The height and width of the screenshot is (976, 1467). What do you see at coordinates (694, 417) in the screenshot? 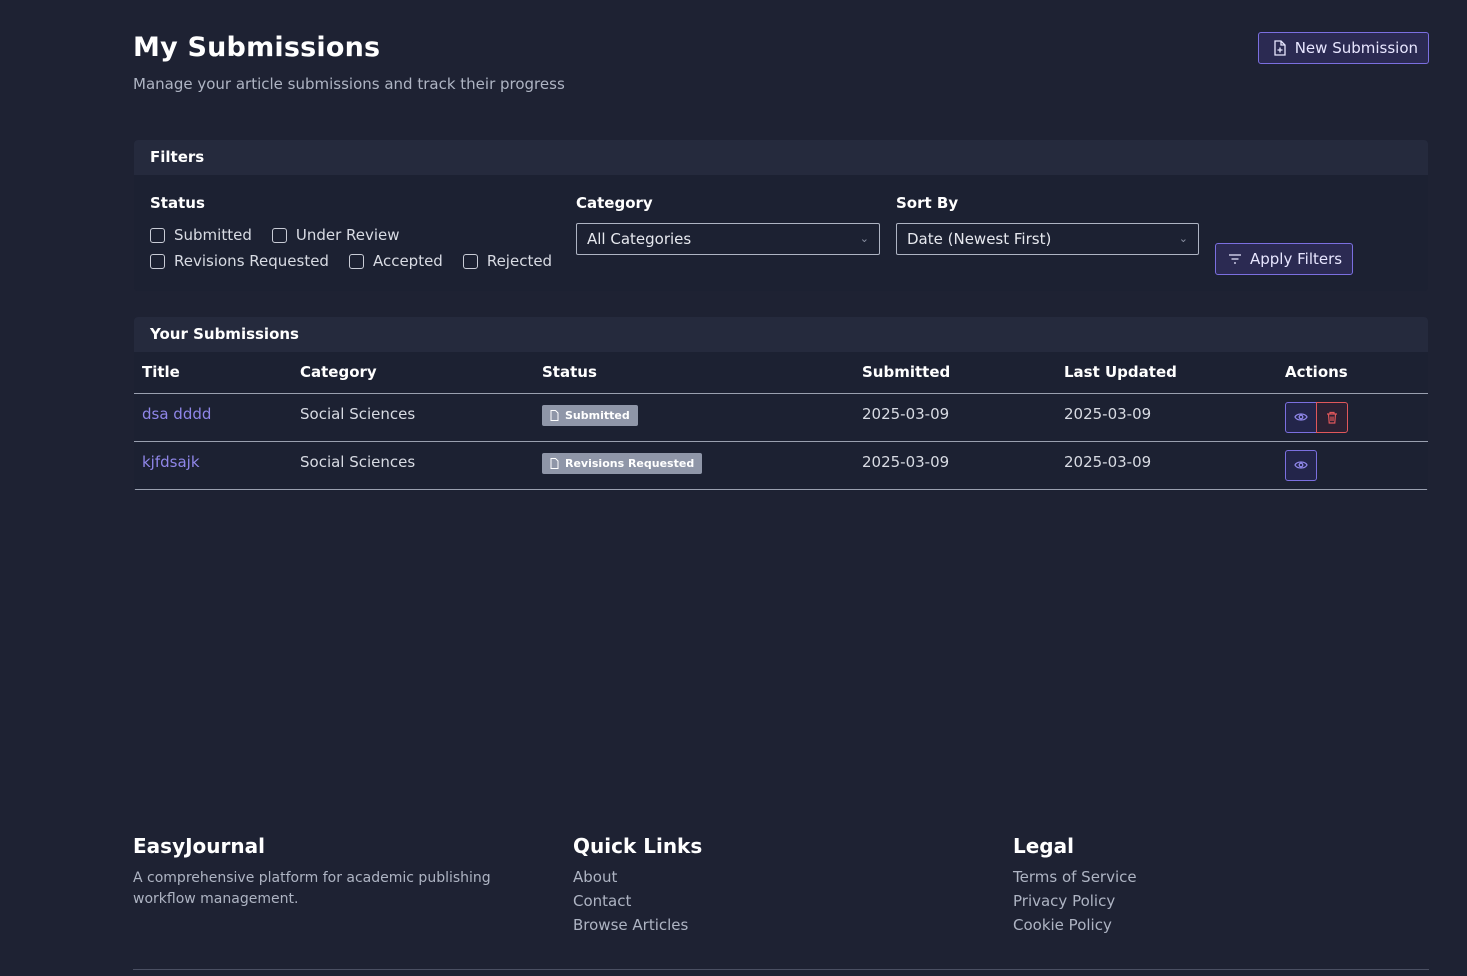
I see `cell-status: Submitted` at bounding box center [694, 417].